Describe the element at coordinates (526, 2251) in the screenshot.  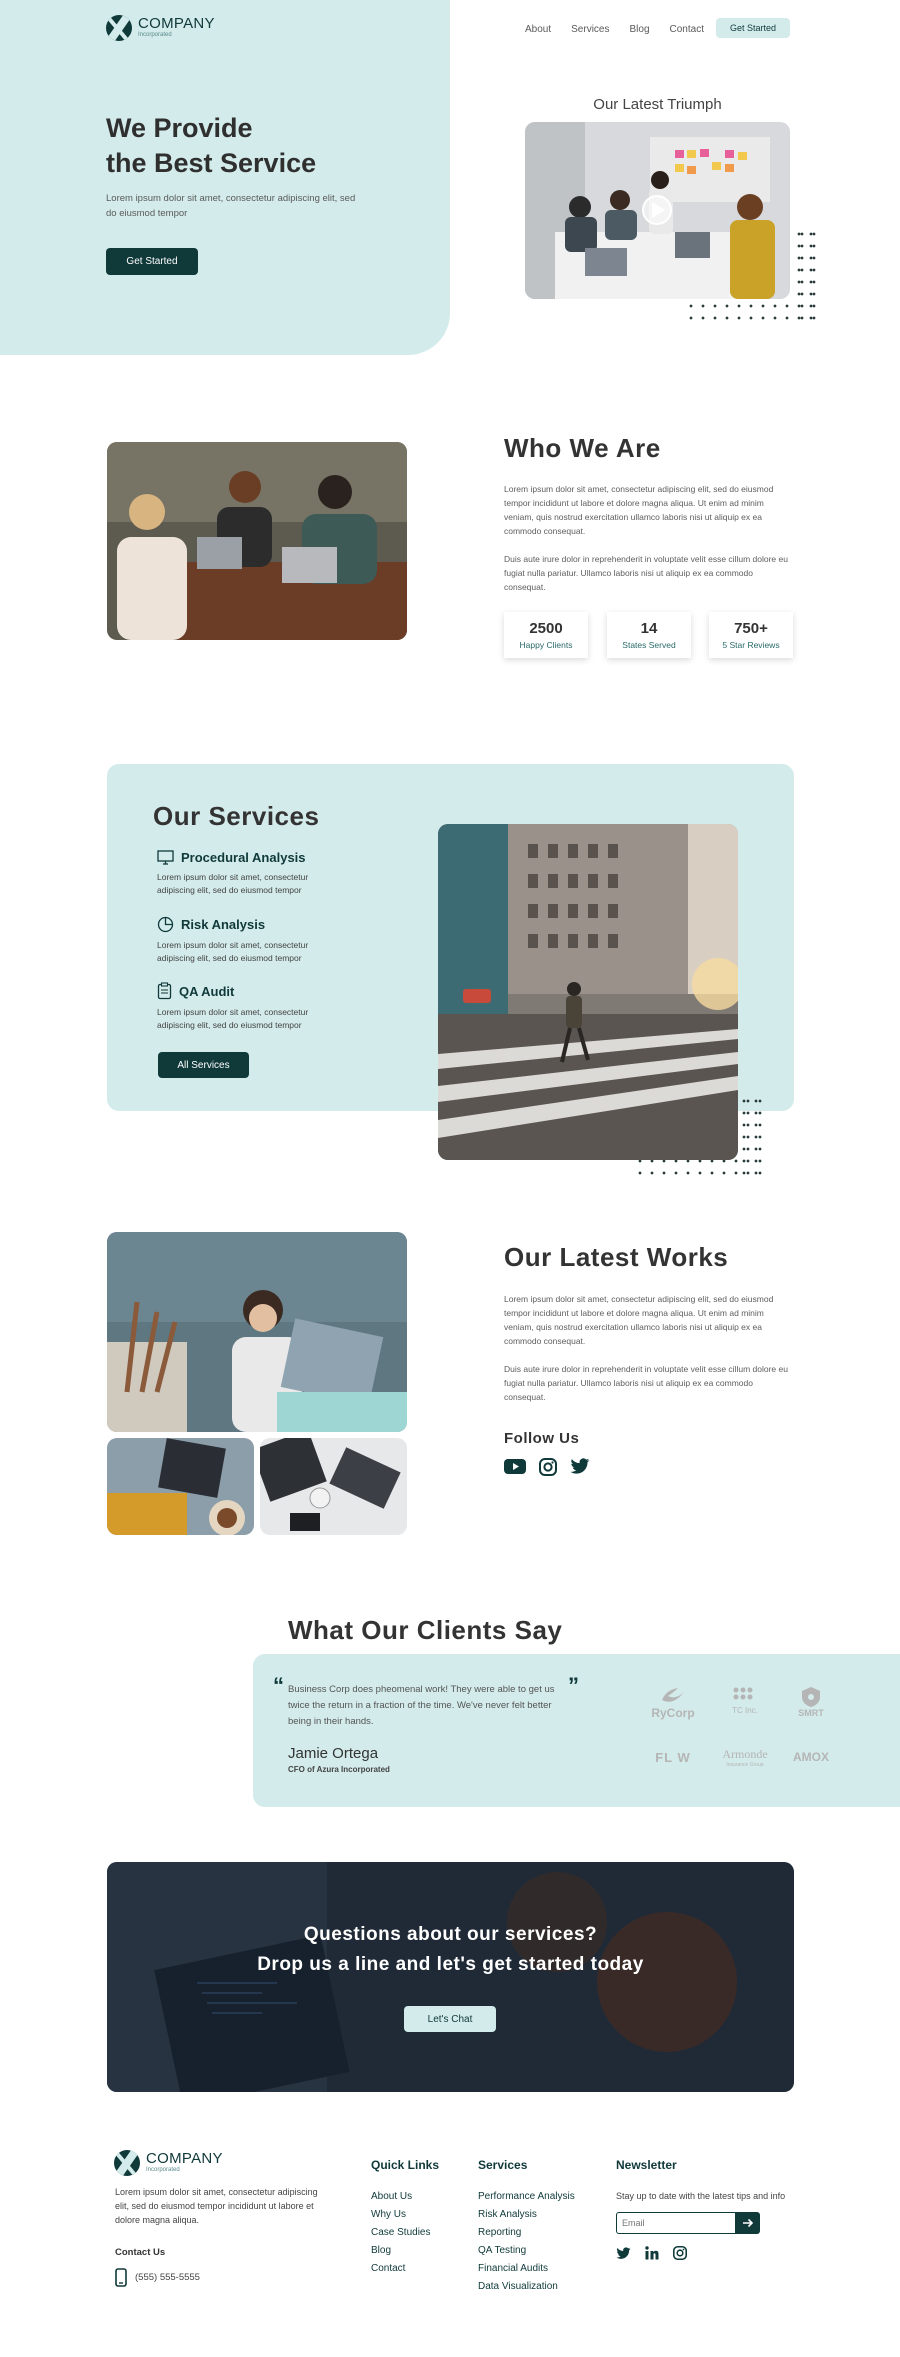
I see `footer-link: QA Testing` at that location.